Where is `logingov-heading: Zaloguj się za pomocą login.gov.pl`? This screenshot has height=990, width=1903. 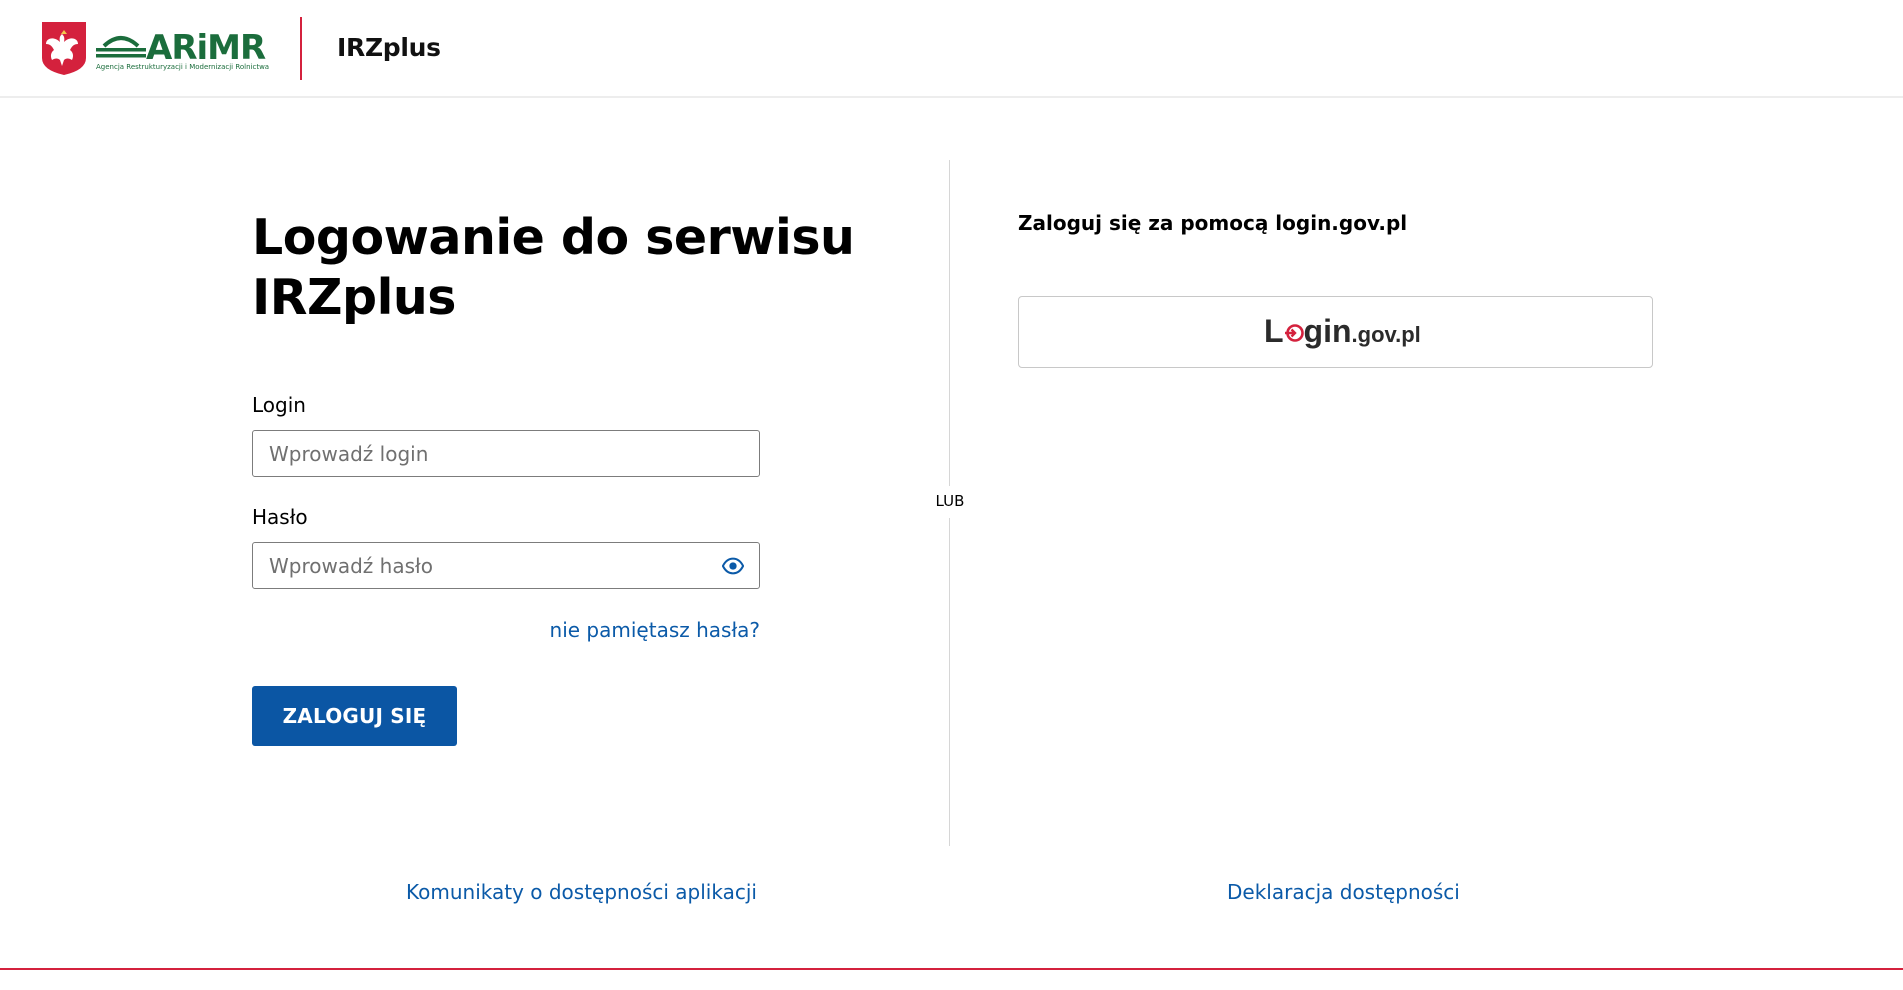 logingov-heading: Zaloguj się za pomocą login.gov.pl is located at coordinates (1213, 223).